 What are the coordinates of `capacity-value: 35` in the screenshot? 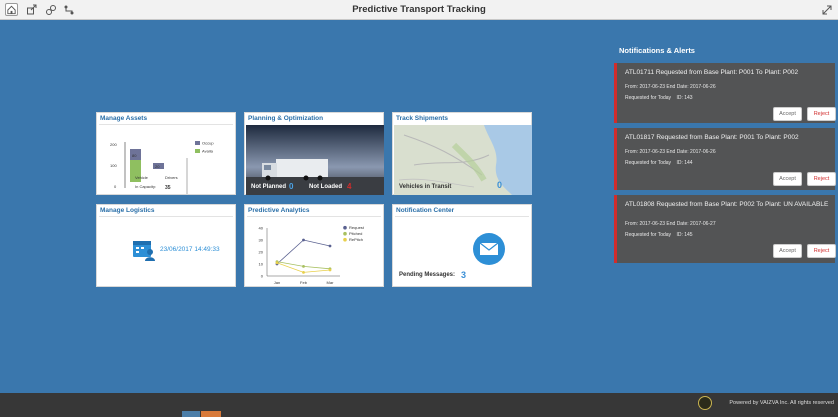 It's located at (168, 188).